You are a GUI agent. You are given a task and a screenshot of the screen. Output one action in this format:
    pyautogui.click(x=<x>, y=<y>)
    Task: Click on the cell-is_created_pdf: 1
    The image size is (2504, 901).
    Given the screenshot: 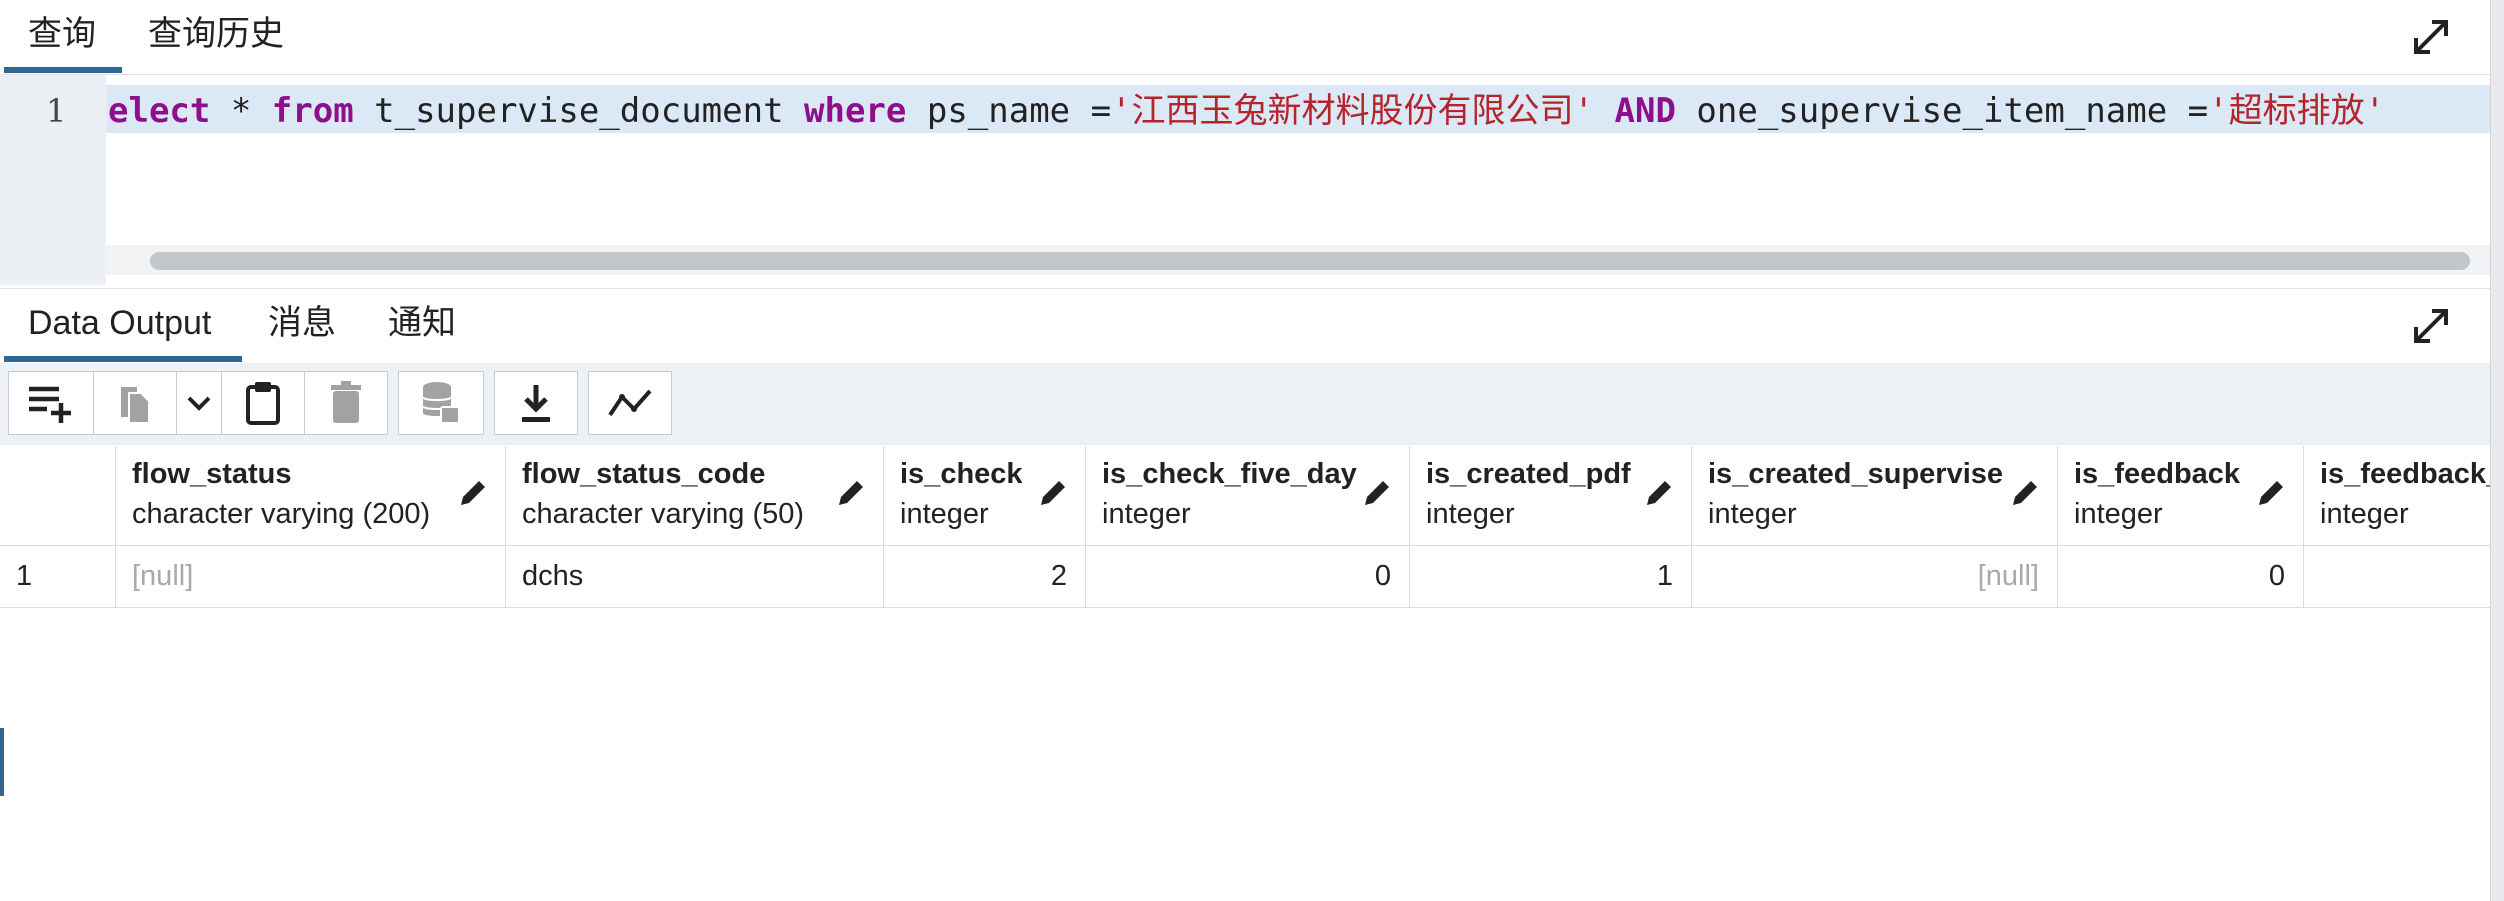 What is the action you would take?
    pyautogui.click(x=1551, y=577)
    